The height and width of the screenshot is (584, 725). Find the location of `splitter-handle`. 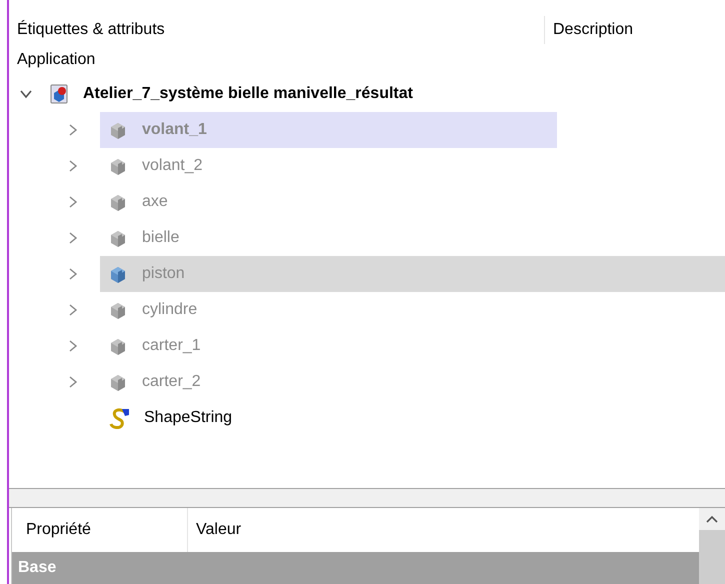

splitter-handle is located at coordinates (367, 498).